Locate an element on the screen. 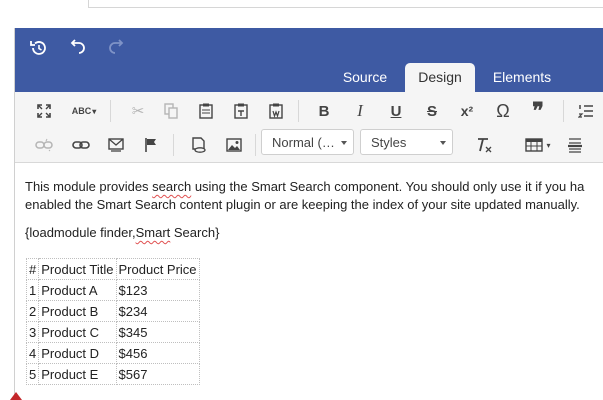  special-char-button: Ω is located at coordinates (503, 111).